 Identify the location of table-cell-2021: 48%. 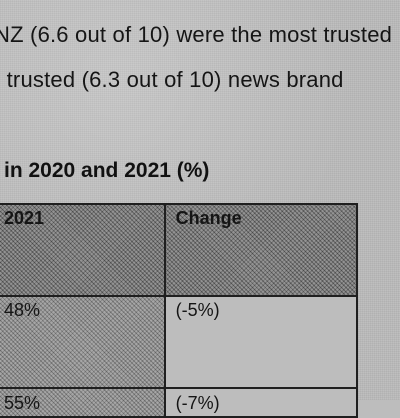
(83, 342).